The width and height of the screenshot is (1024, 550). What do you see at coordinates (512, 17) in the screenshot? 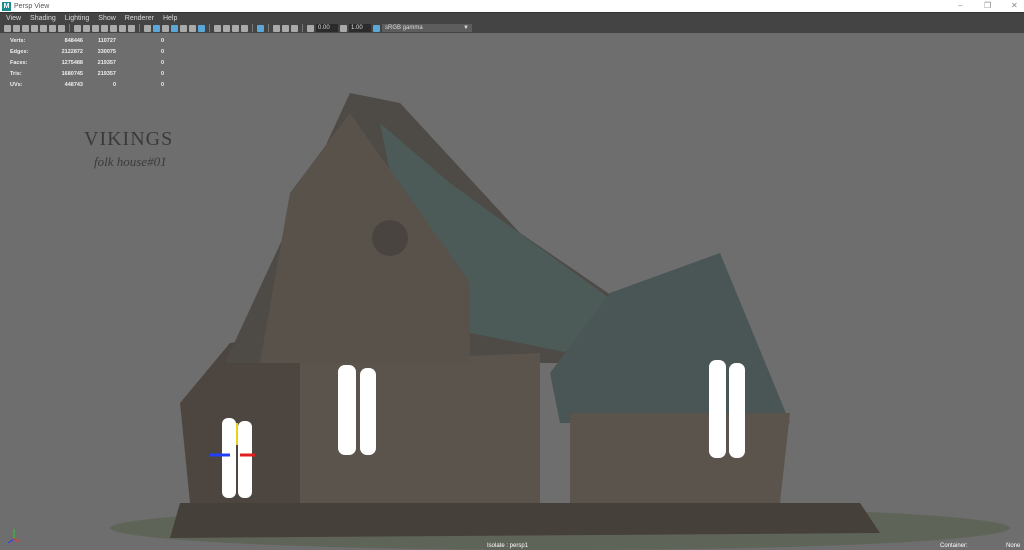
I see `menu-bar: View Shading Lighting Show Renderer Help` at bounding box center [512, 17].